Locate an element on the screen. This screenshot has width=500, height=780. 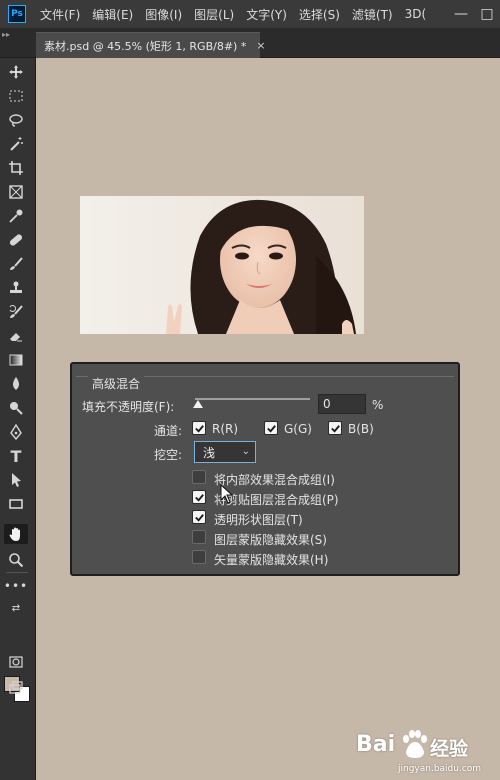
document-tab: 素材.psd @ 45.5% (矩形 1, RGB/8#) * × is located at coordinates (151, 45).